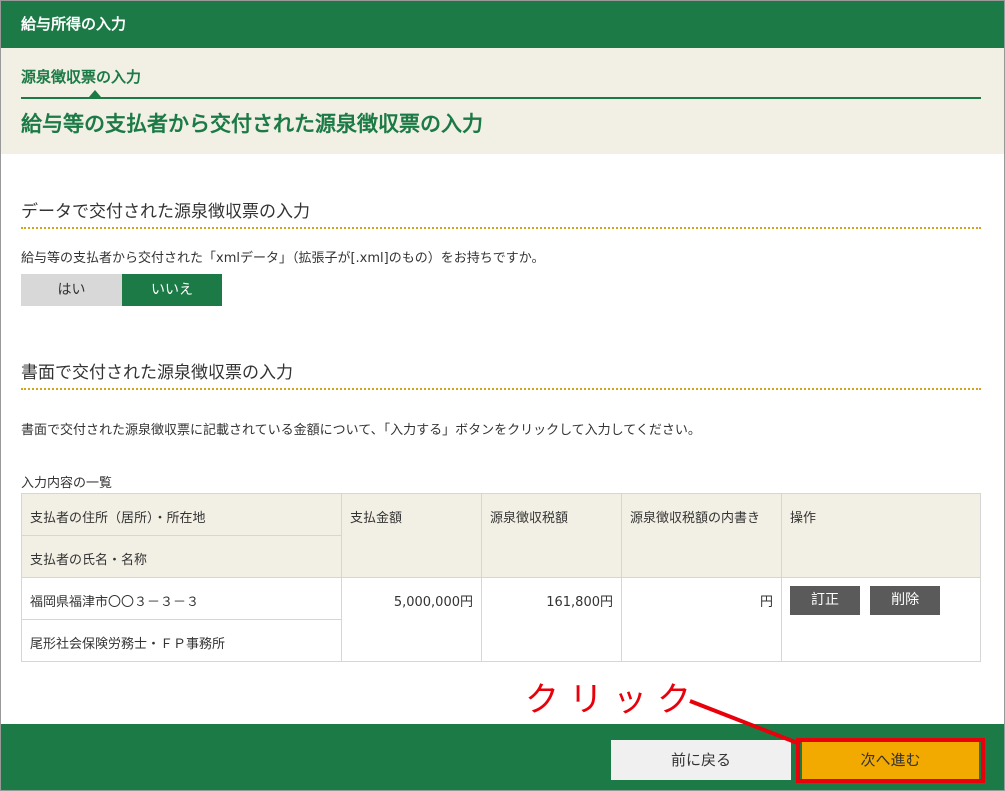  Describe the element at coordinates (95, 93) in the screenshot. I see `step-indicator-icon` at that location.